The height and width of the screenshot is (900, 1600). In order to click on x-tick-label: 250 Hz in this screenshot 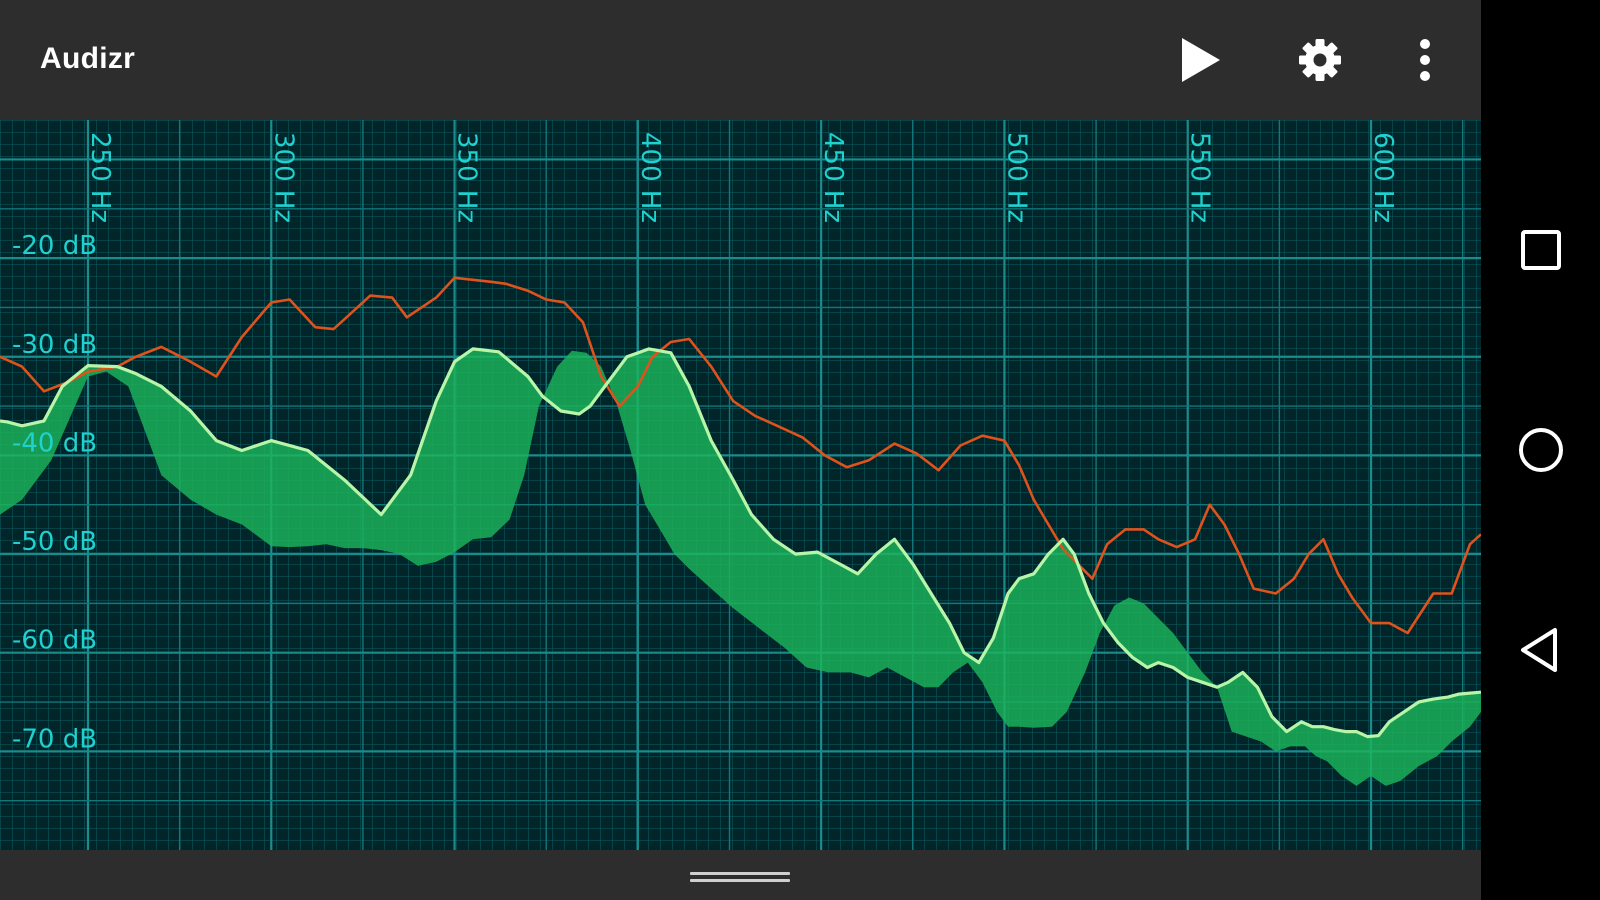, I will do `click(100, 177)`.